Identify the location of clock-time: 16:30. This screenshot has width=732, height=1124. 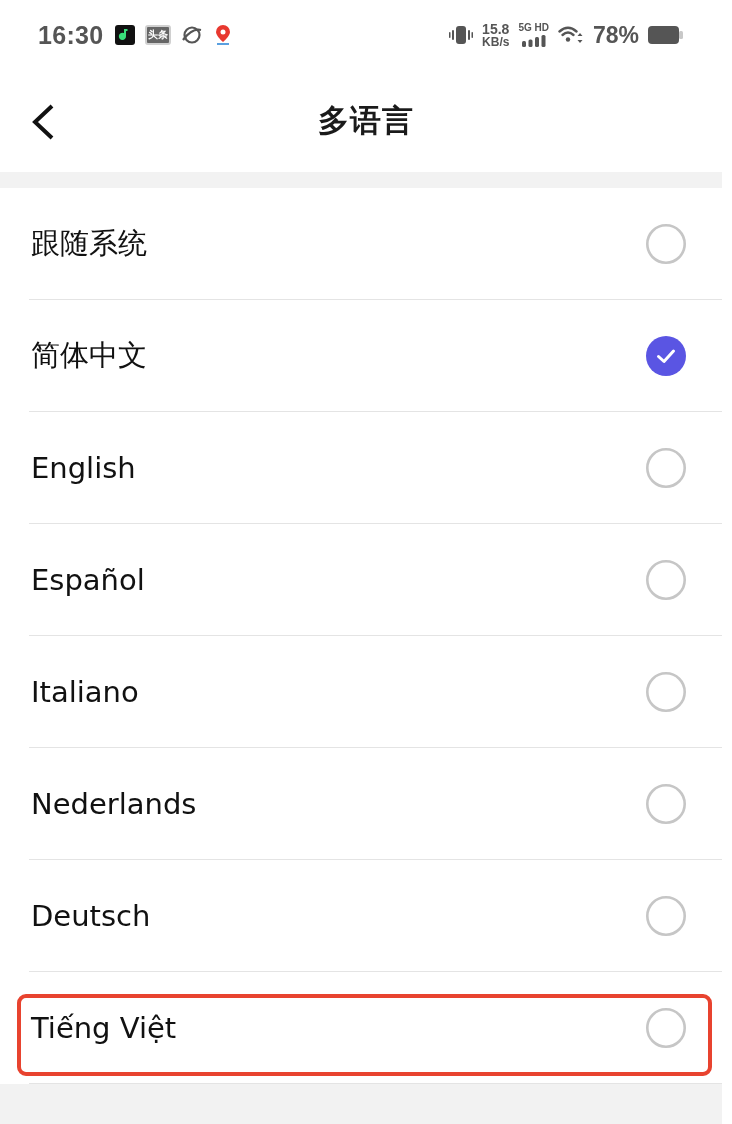
(71, 35).